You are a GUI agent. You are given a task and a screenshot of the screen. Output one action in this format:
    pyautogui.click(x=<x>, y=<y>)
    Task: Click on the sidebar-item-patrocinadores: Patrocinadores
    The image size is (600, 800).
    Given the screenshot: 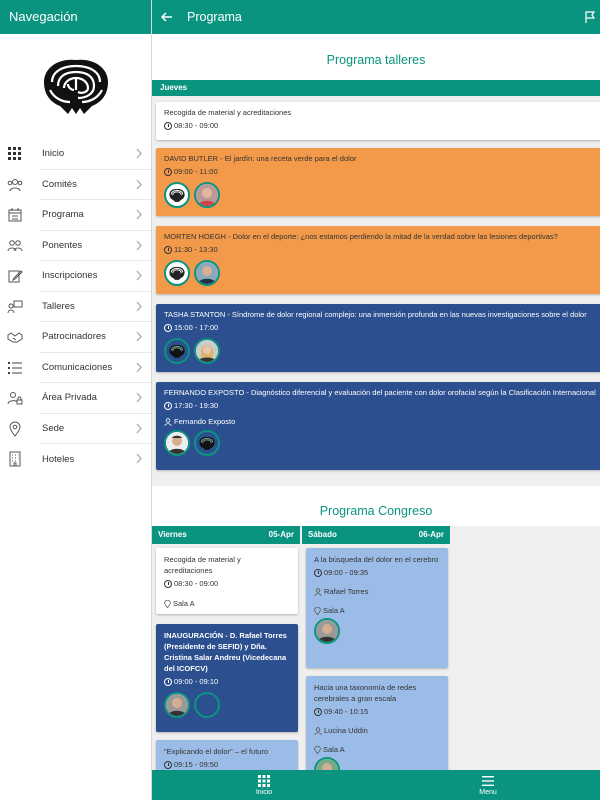 What is the action you would take?
    pyautogui.click(x=79, y=337)
    